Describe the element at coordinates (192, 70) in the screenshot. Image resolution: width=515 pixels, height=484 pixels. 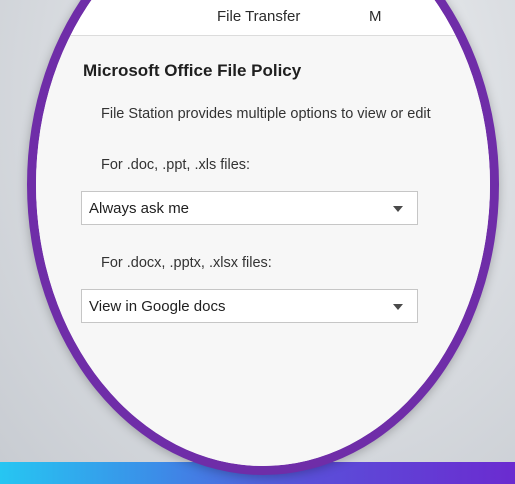
I see `section-title: Microsoft Office File Policy` at that location.